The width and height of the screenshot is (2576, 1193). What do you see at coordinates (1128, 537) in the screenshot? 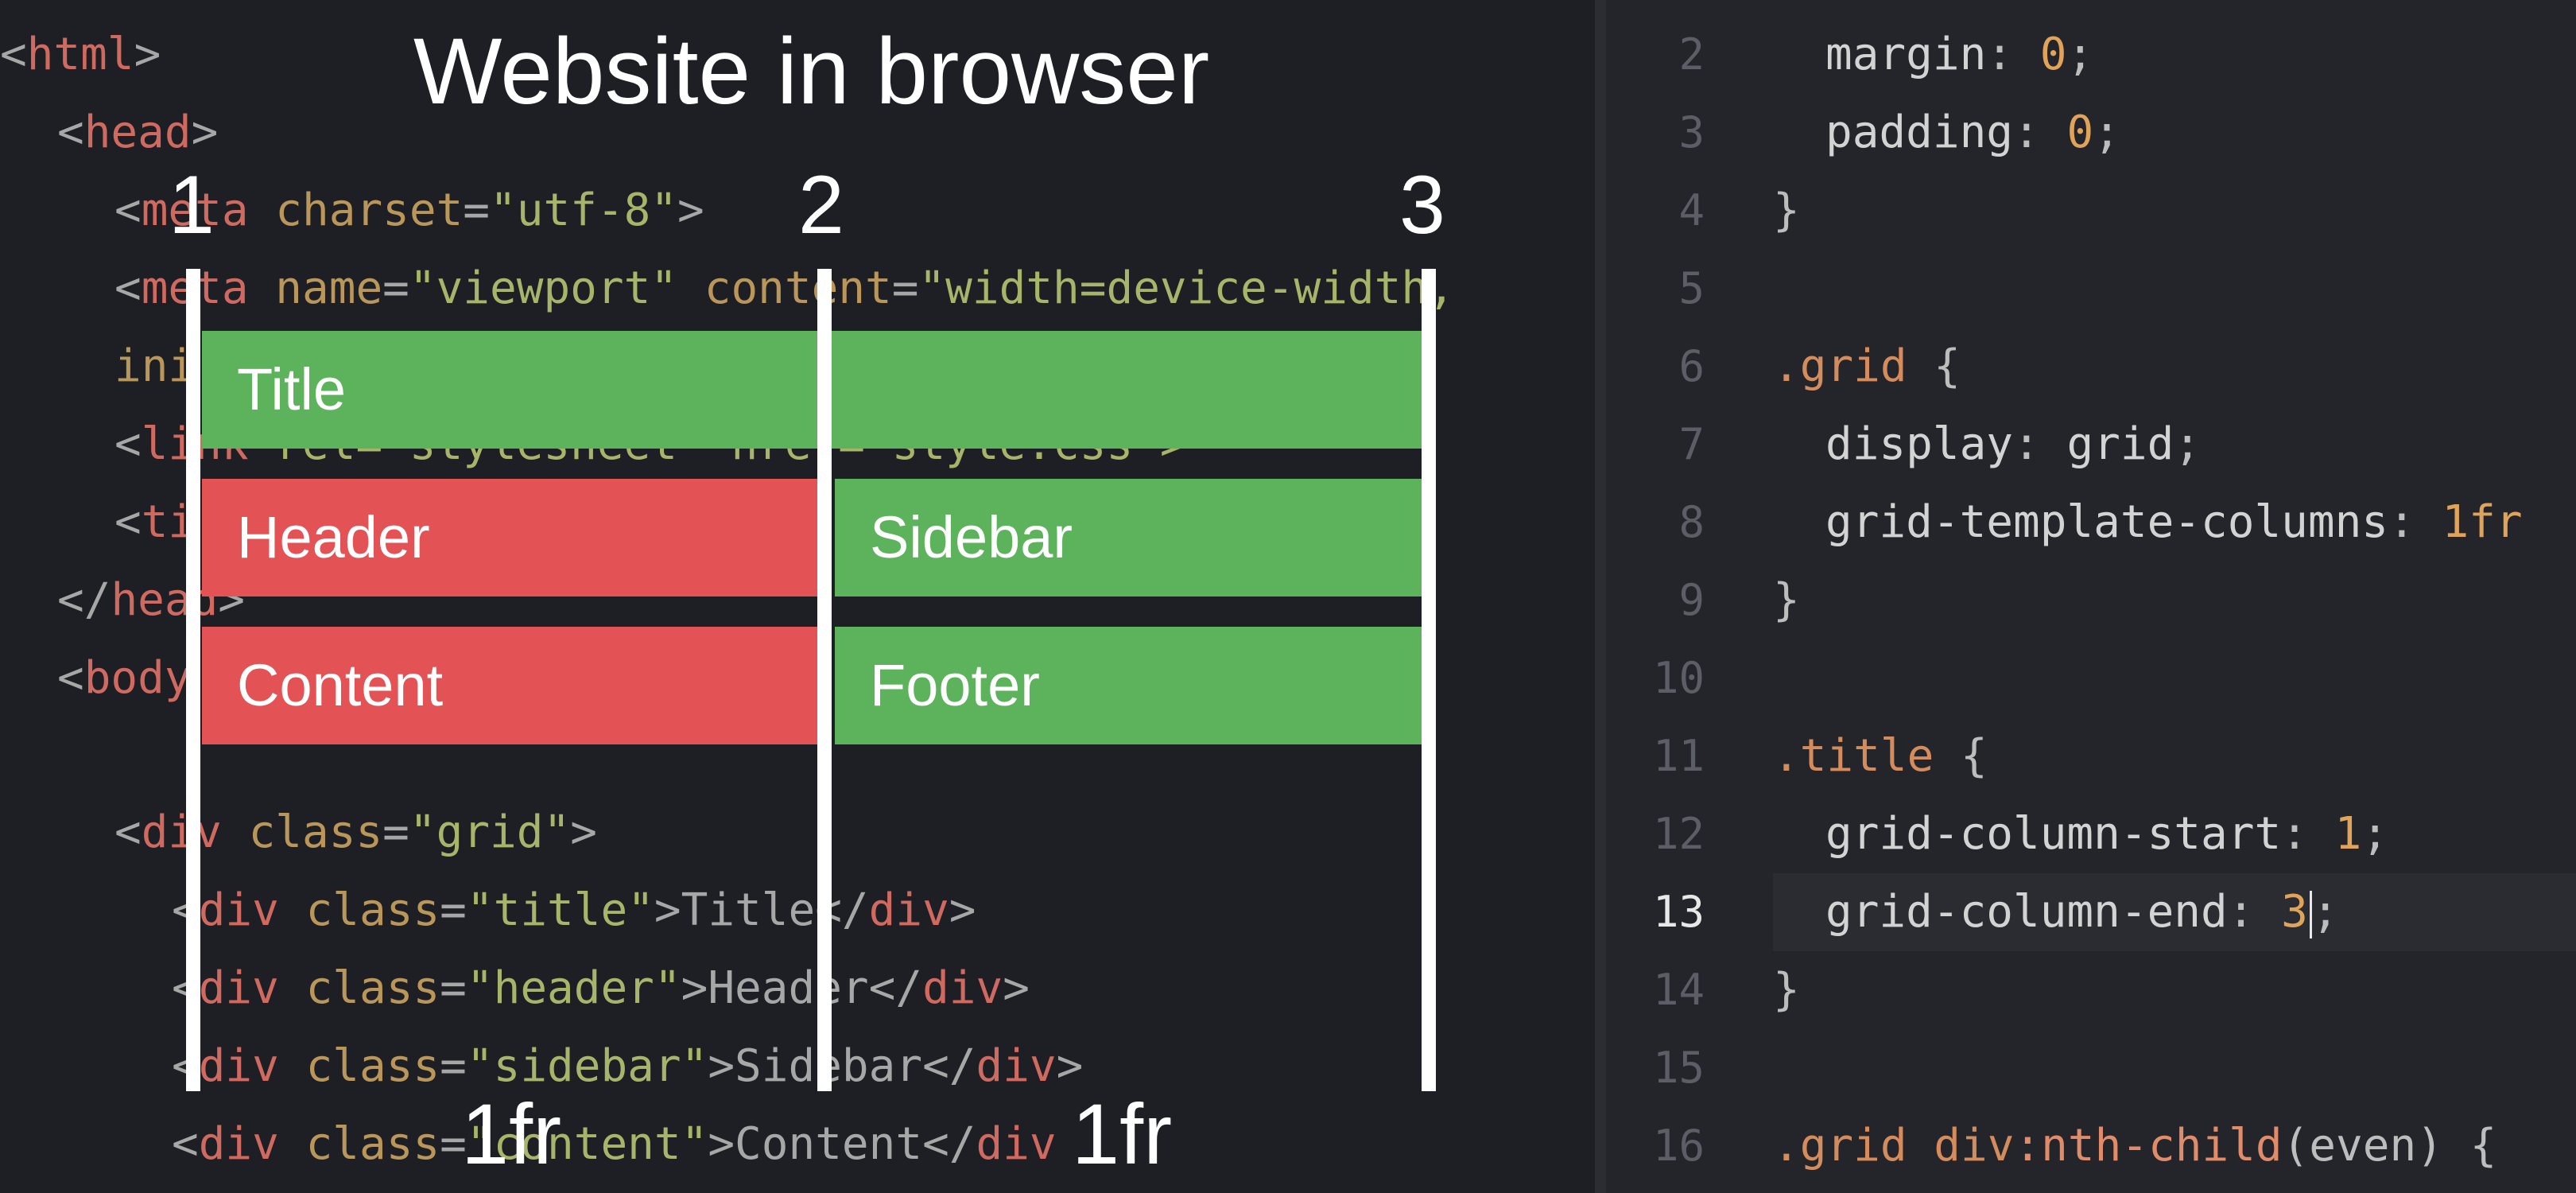
I see `sidebar-block: Sidebar` at bounding box center [1128, 537].